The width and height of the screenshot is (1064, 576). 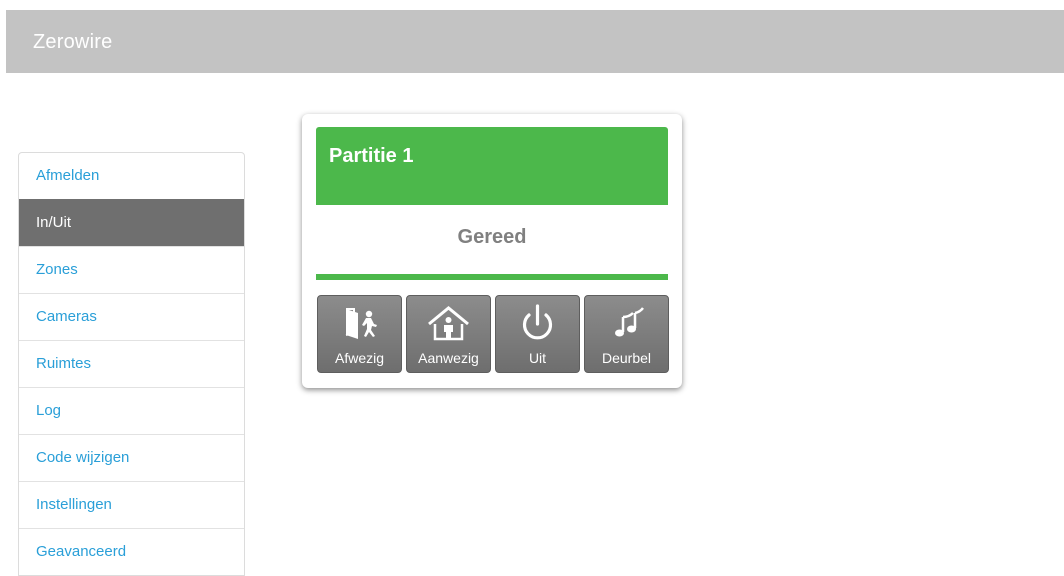 I want to click on power-icon, so click(x=537, y=323).